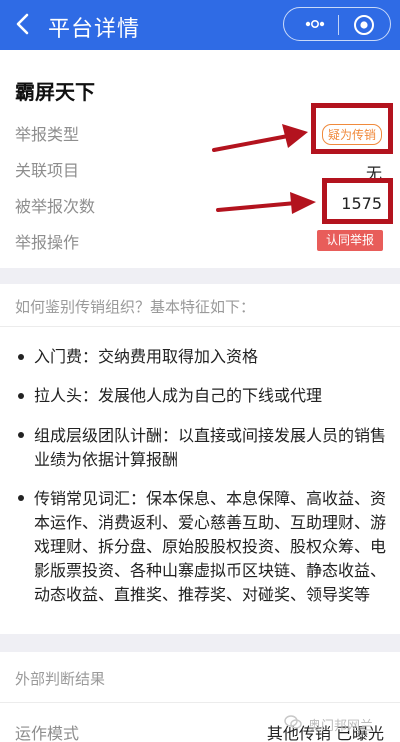  Describe the element at coordinates (94, 29) in the screenshot. I see `page-title: 平台详情` at that location.